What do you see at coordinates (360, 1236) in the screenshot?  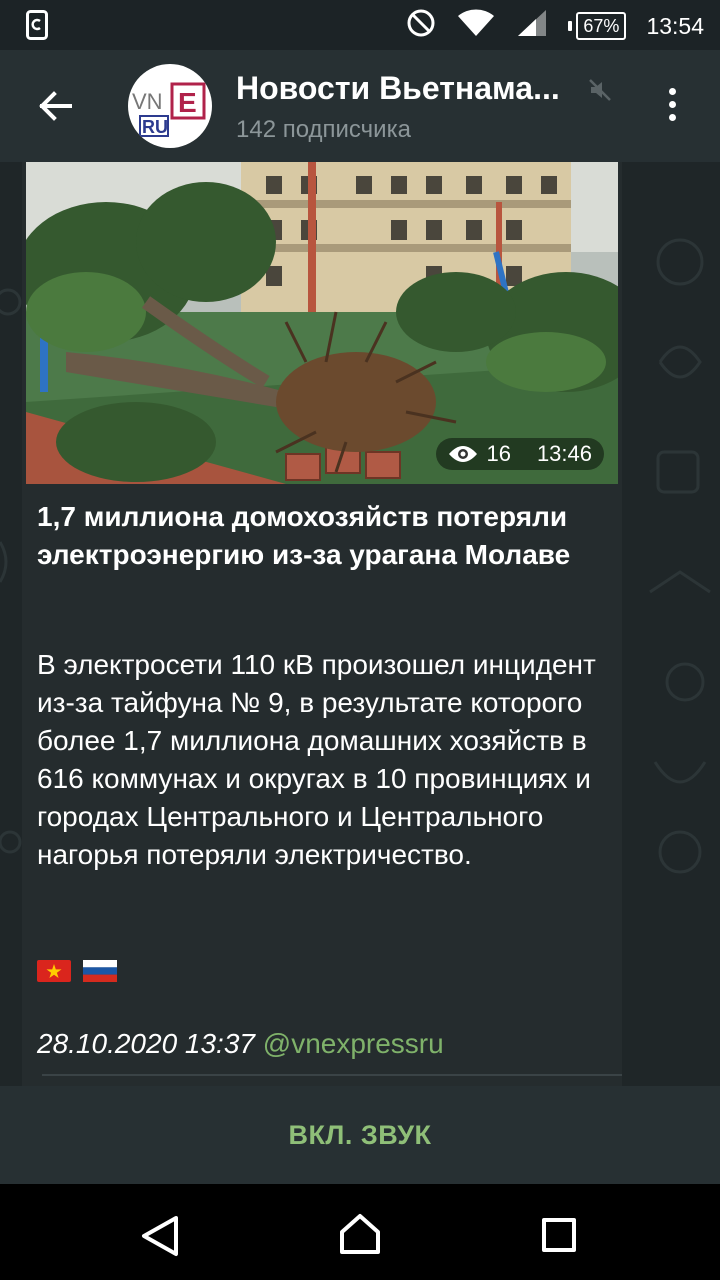 I see `nav-home-icon` at bounding box center [360, 1236].